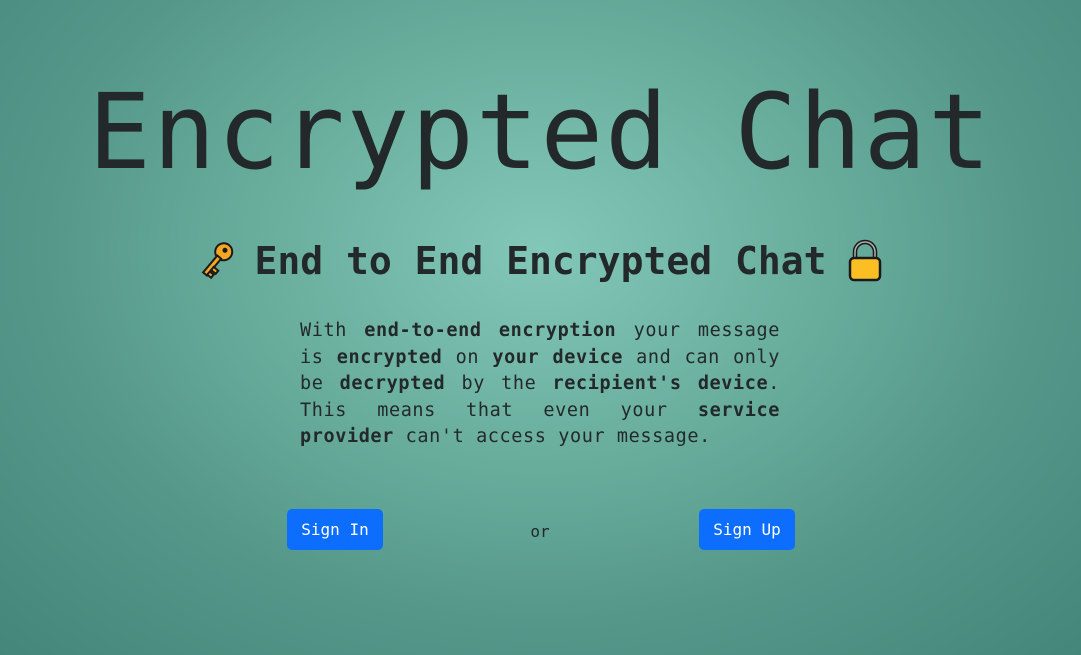 Image resolution: width=1081 pixels, height=655 pixels. I want to click on page-subtitle: End to End Encrypted Chat, so click(540, 261).